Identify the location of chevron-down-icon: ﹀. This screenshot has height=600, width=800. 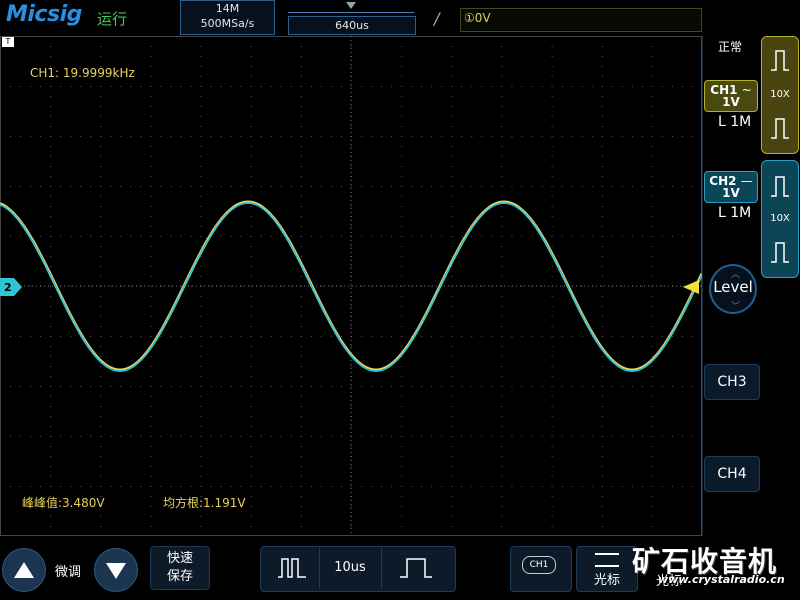
(736, 307).